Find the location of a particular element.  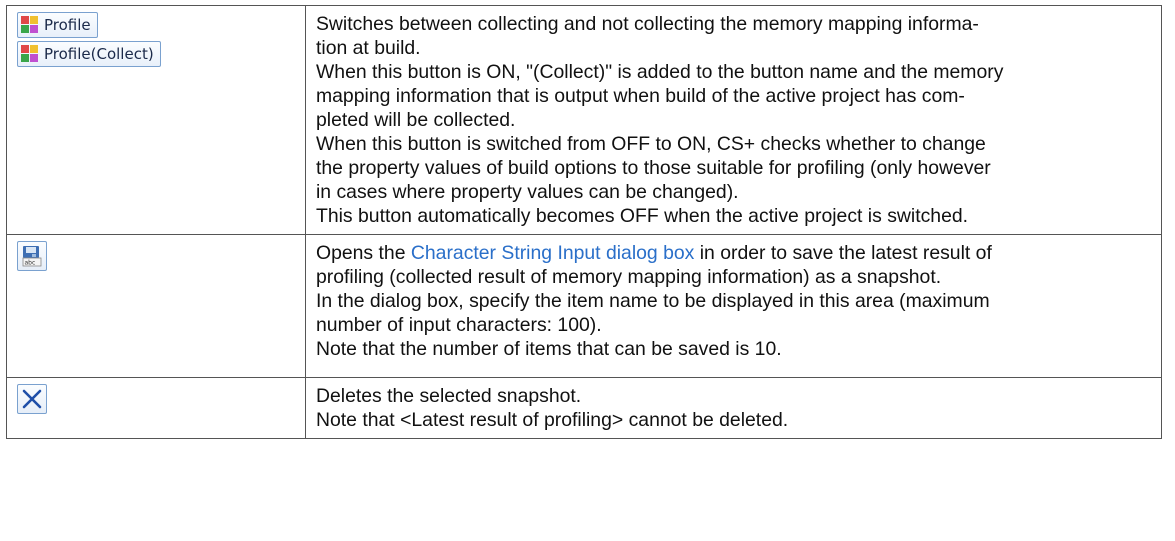

profile-collect-button: Profile(Collect) is located at coordinates (89, 54).